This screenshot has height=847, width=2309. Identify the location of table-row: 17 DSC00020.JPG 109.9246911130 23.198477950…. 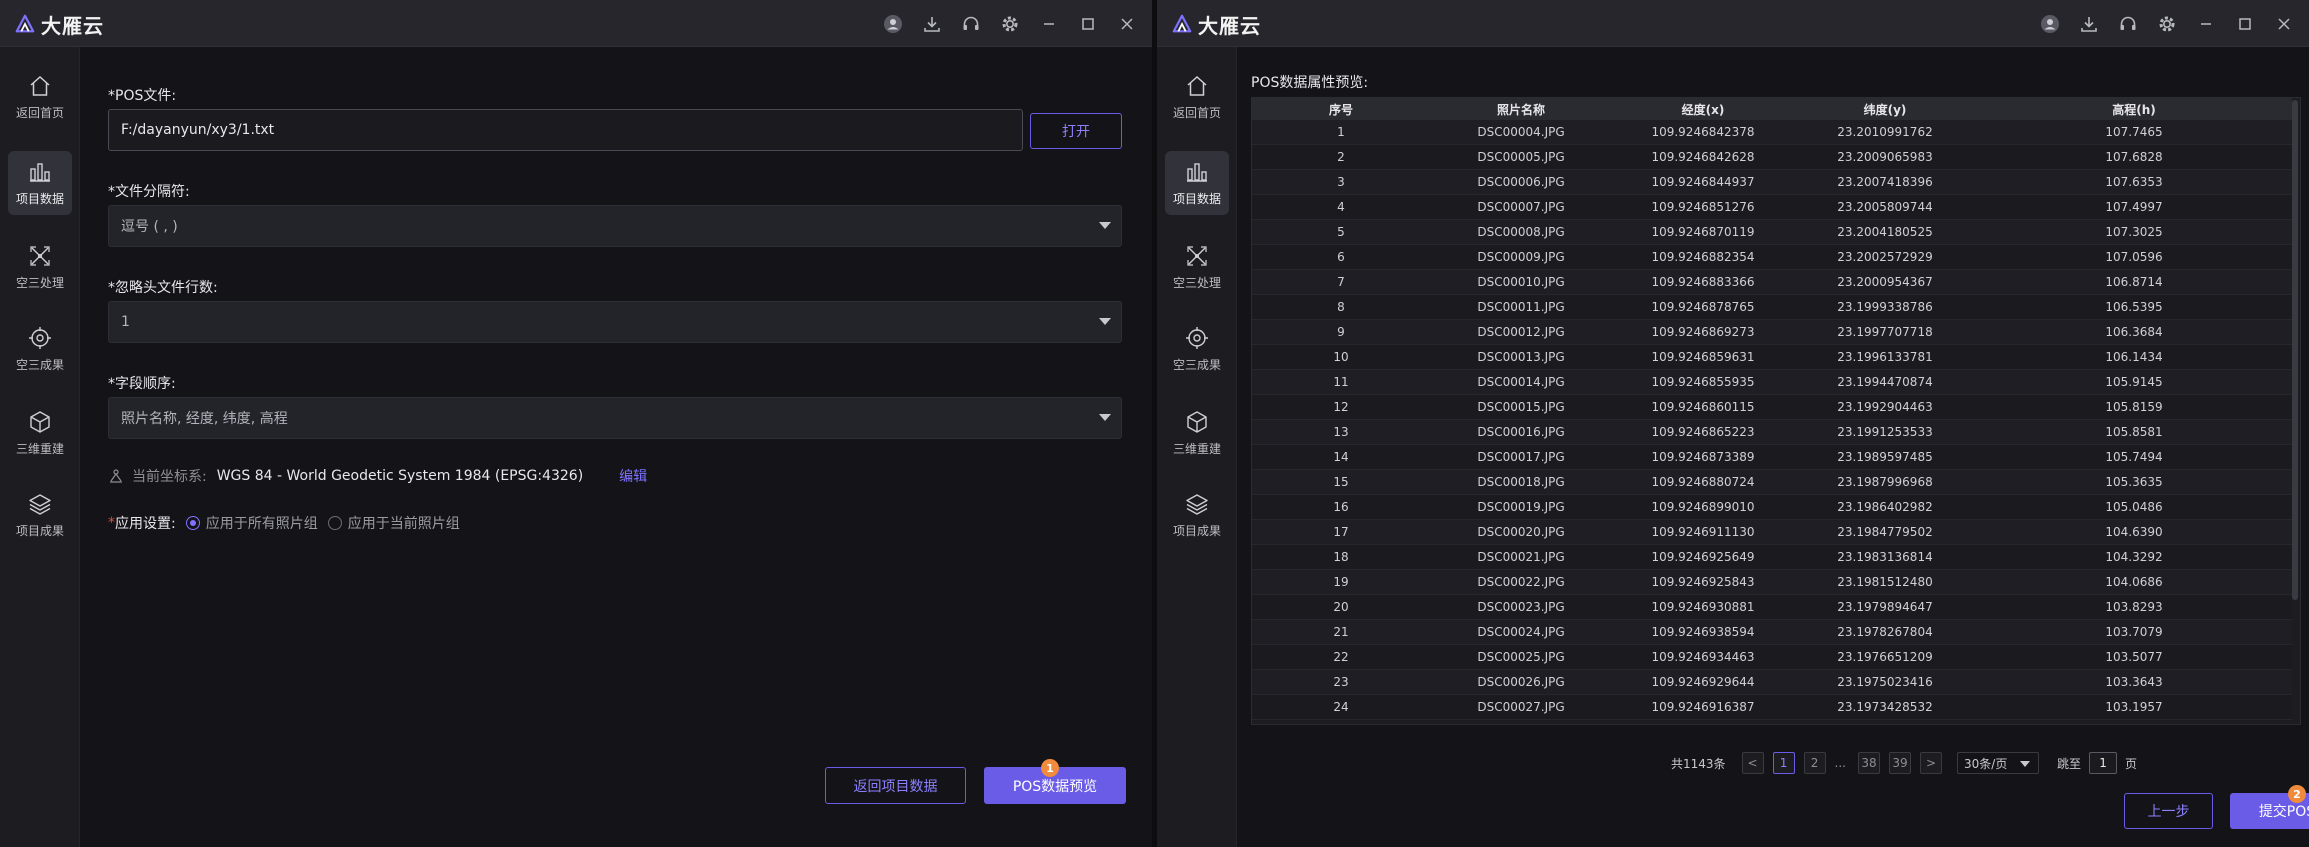
(1772, 532).